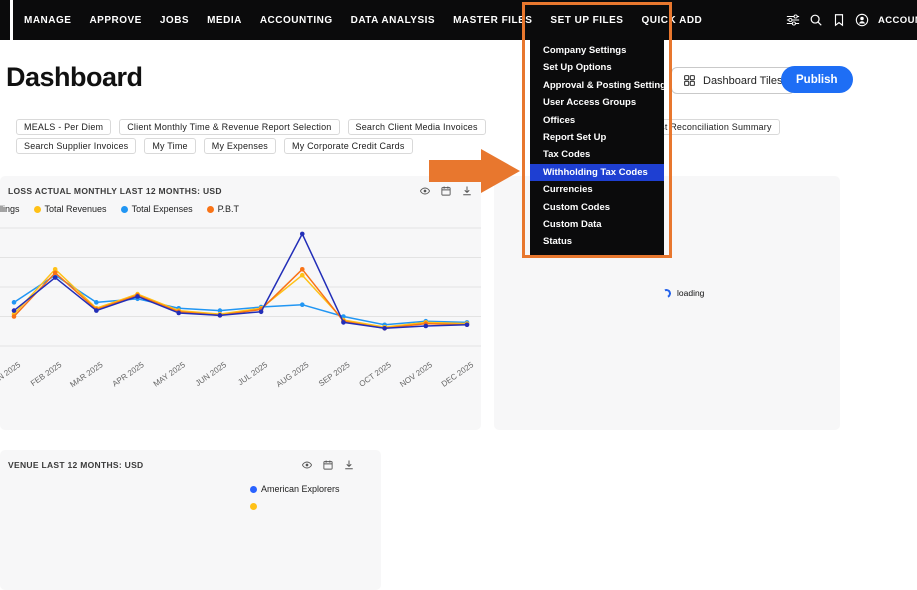  Describe the element at coordinates (600, 85) in the screenshot. I see `menu-item-approval-posting-settings: Approval & Posting Settings` at that location.